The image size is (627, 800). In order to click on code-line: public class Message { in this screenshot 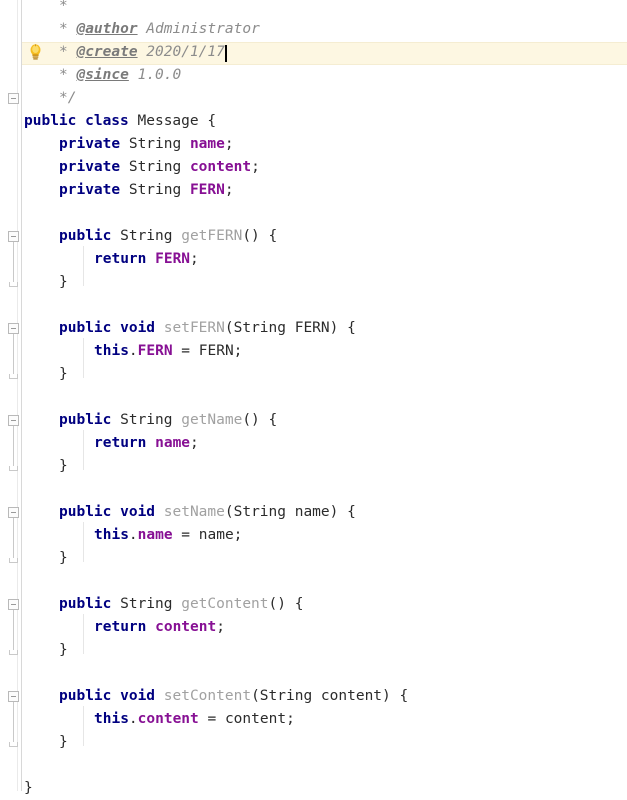, I will do `click(120, 121)`.